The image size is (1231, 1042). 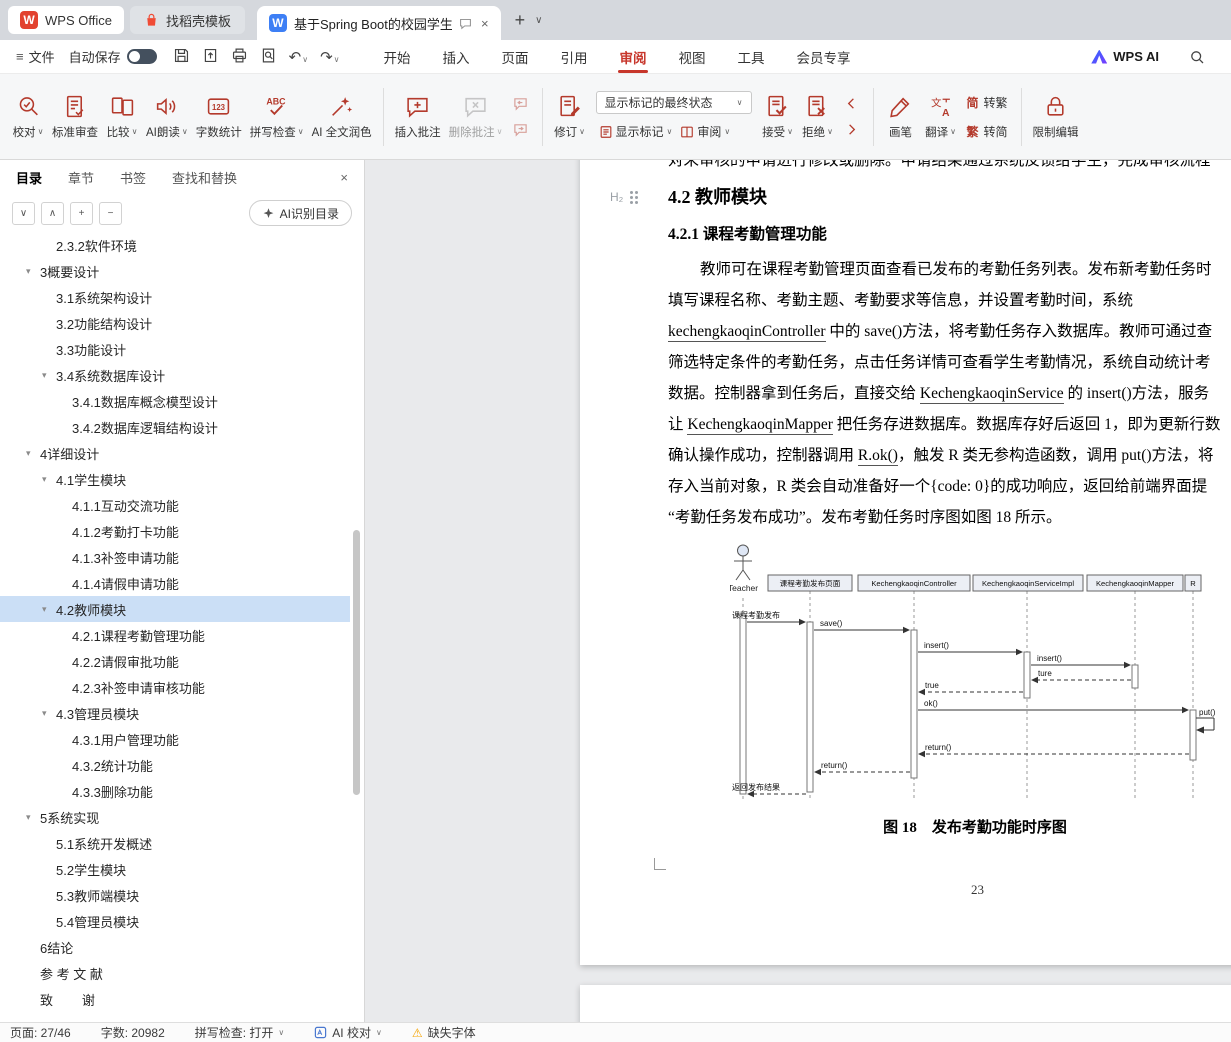 What do you see at coordinates (110, 213) in the screenshot?
I see `collapse-all-button: −` at bounding box center [110, 213].